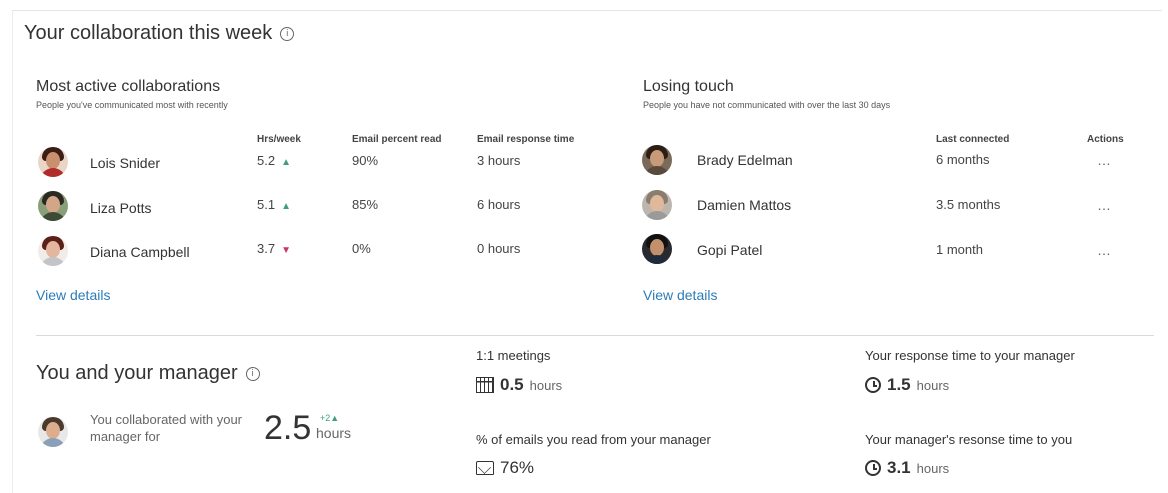 The width and height of the screenshot is (1168, 493). I want to click on losing-view-details-link: View details, so click(680, 295).